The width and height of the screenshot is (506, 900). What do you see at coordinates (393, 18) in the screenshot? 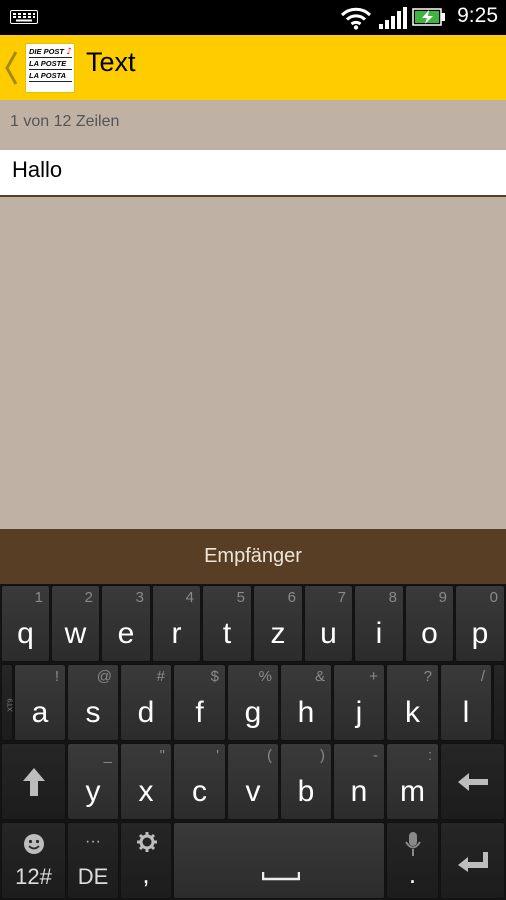
I see `signal-icon` at bounding box center [393, 18].